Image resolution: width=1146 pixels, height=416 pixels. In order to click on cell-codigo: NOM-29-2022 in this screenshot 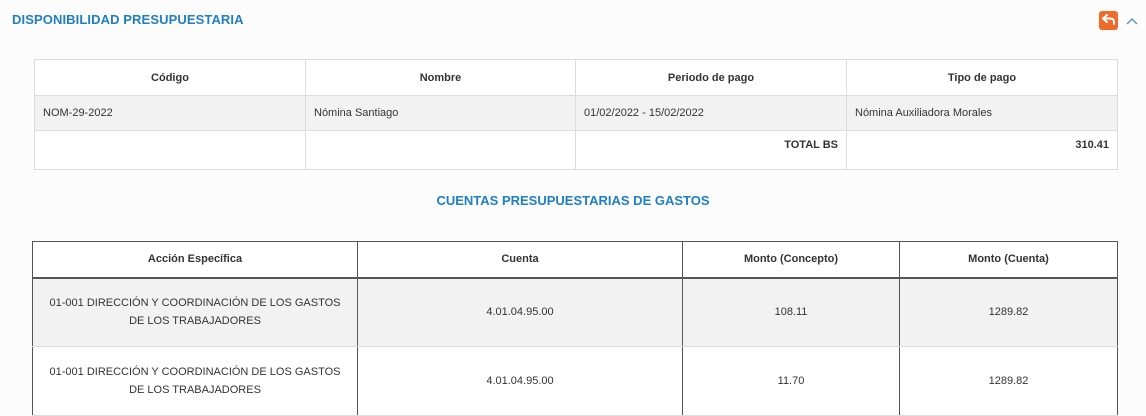, I will do `click(170, 113)`.